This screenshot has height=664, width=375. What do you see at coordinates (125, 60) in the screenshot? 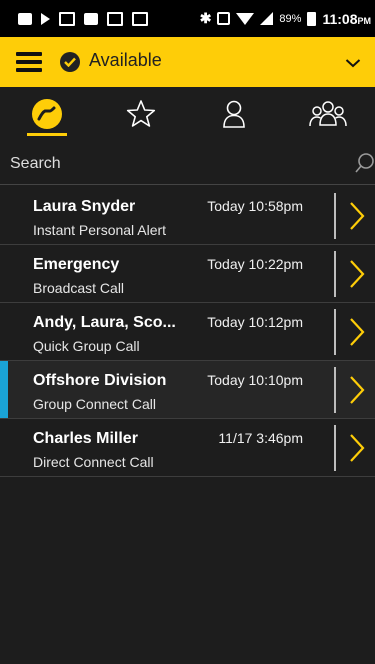
I see `availability-status: Available` at bounding box center [125, 60].